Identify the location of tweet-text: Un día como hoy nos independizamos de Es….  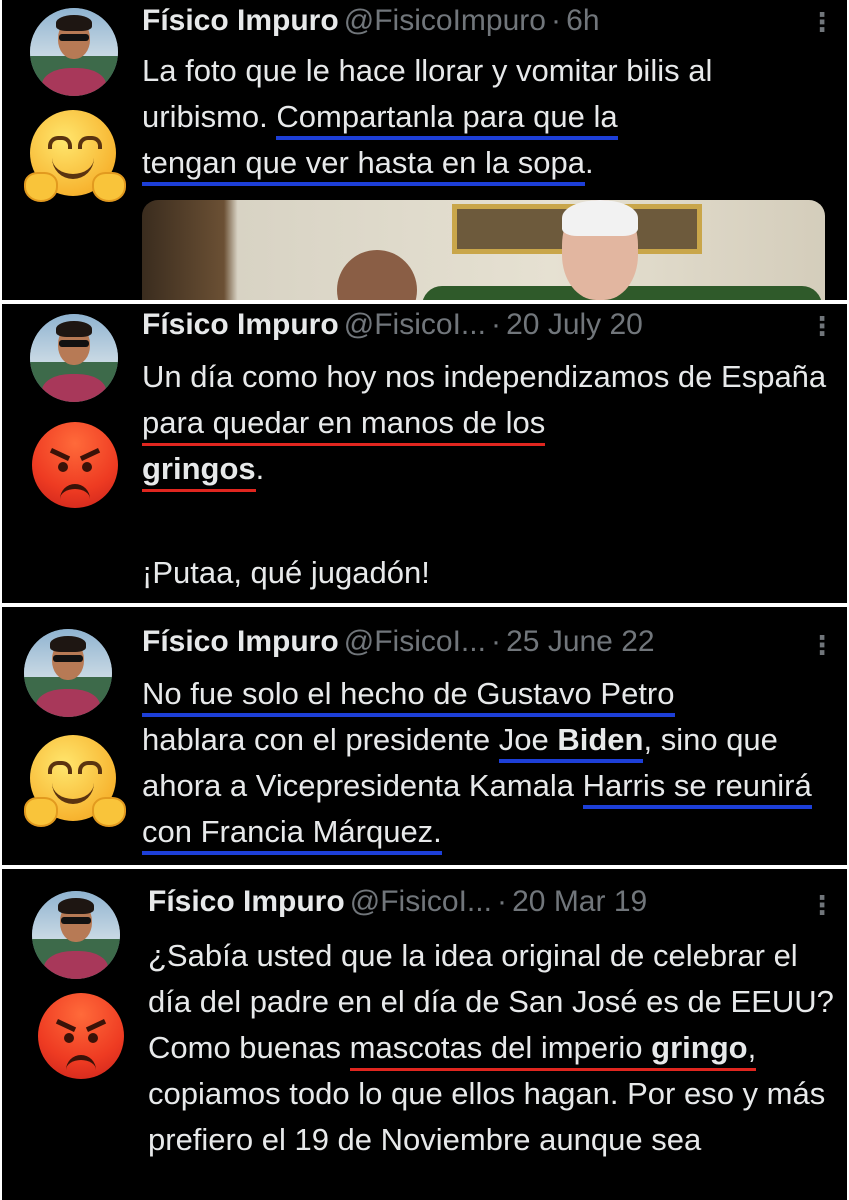
(487, 423).